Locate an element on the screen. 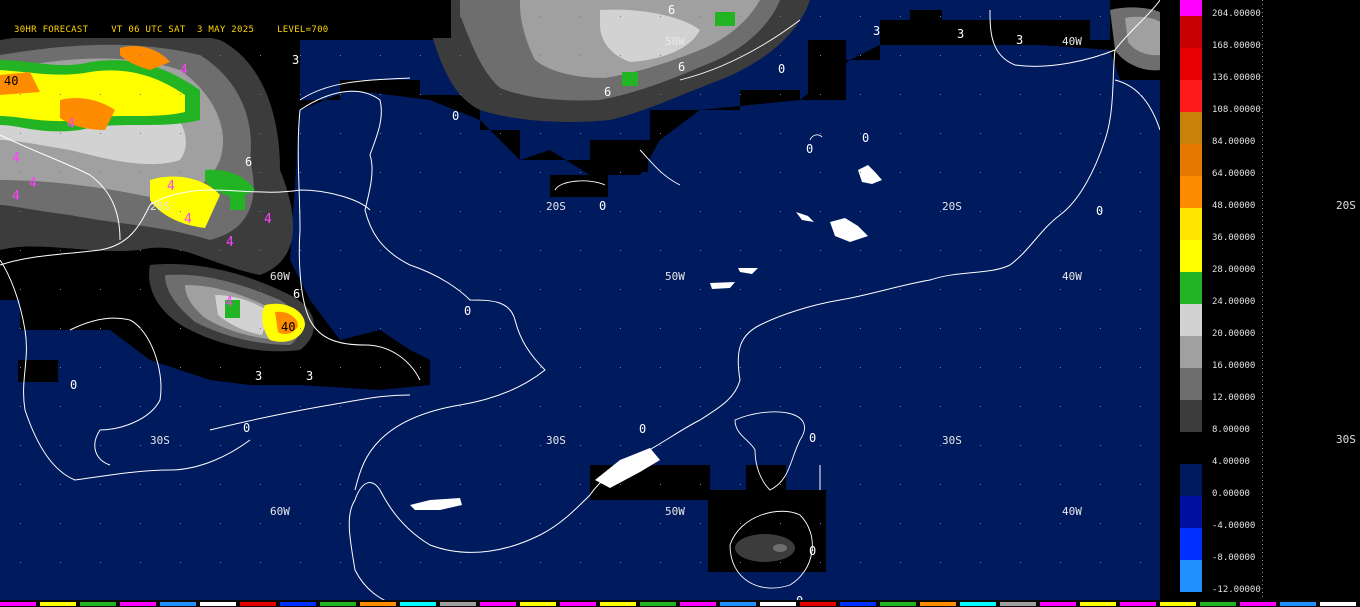 The height and width of the screenshot is (607, 1360). contour-label-0: 0 is located at coordinates (455, 116).